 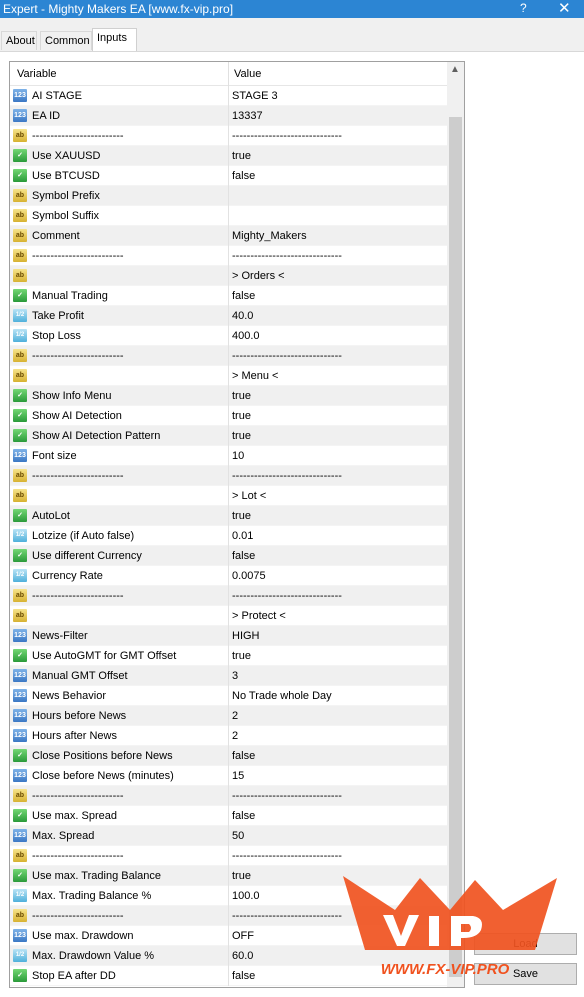 What do you see at coordinates (455, 547) in the screenshot?
I see `scroll-thumb` at bounding box center [455, 547].